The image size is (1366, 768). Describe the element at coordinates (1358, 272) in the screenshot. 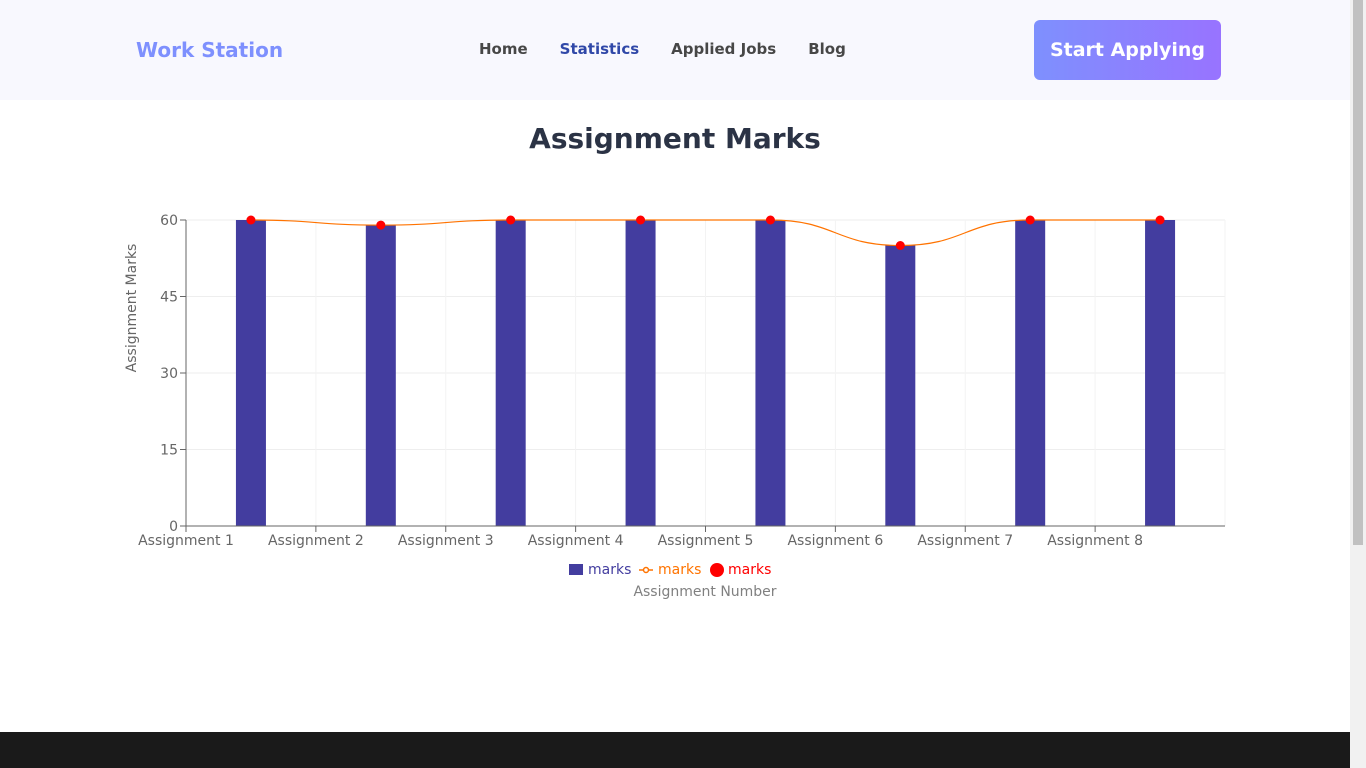

I see `scrollbar-thumb` at that location.